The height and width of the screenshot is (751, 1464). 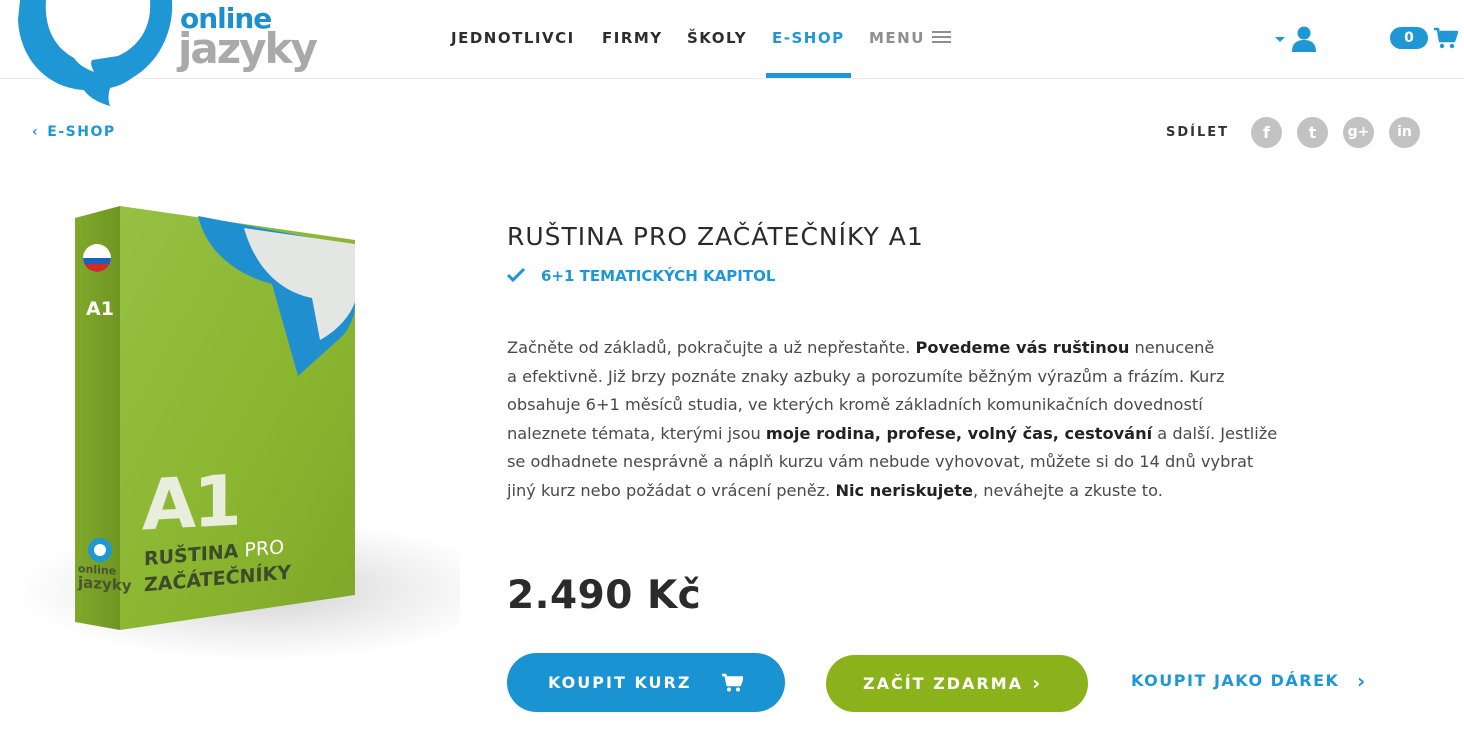 I want to click on linkedin-icon: in, so click(x=1404, y=132).